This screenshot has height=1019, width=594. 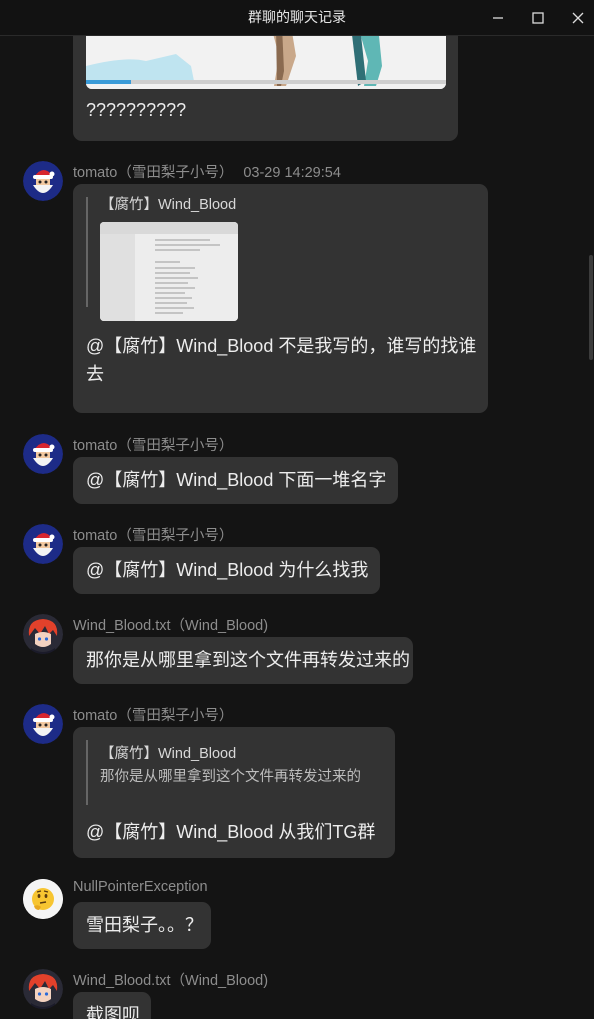 What do you see at coordinates (231, 832) in the screenshot?
I see `message-text: @【腐竹】Wind_Blood 从我们TG群` at bounding box center [231, 832].